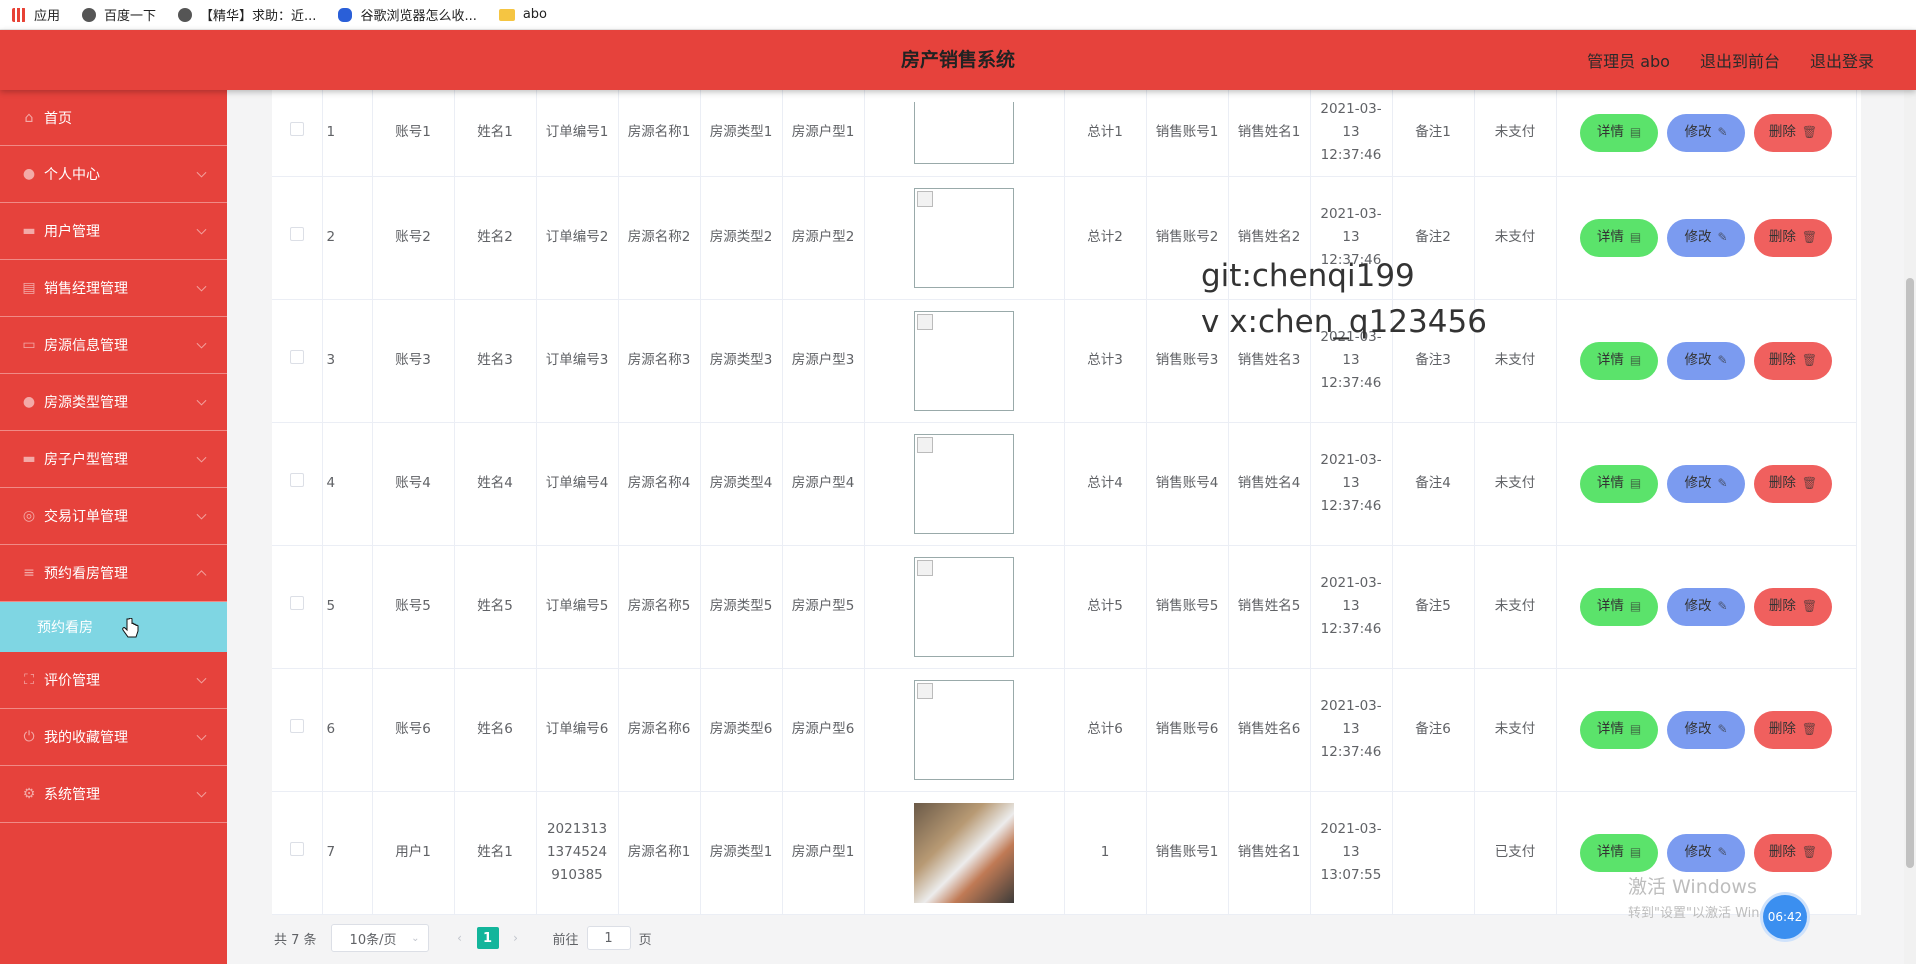 This screenshot has width=1916, height=964. Describe the element at coordinates (741, 361) in the screenshot. I see `house-type-cell: 房源类型3` at that location.